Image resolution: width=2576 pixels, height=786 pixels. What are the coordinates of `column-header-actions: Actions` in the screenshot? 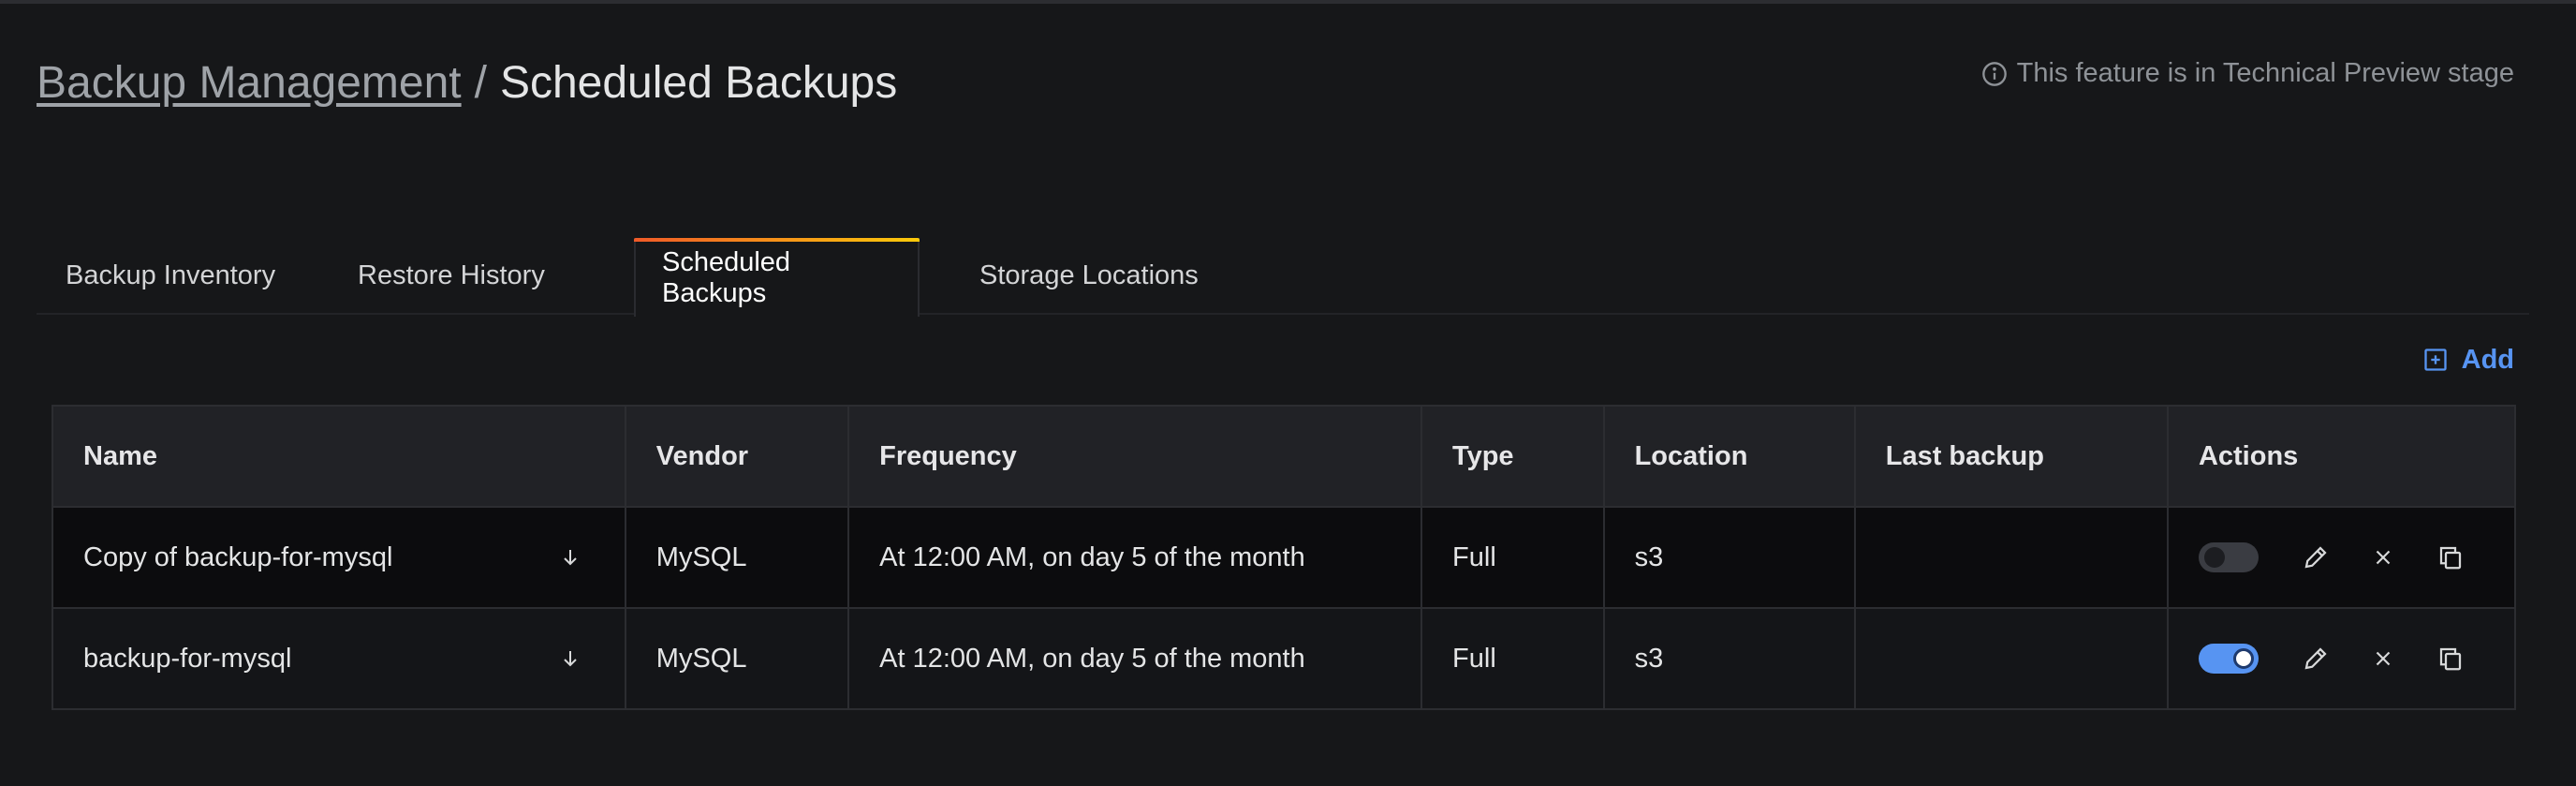 It's located at (2341, 456).